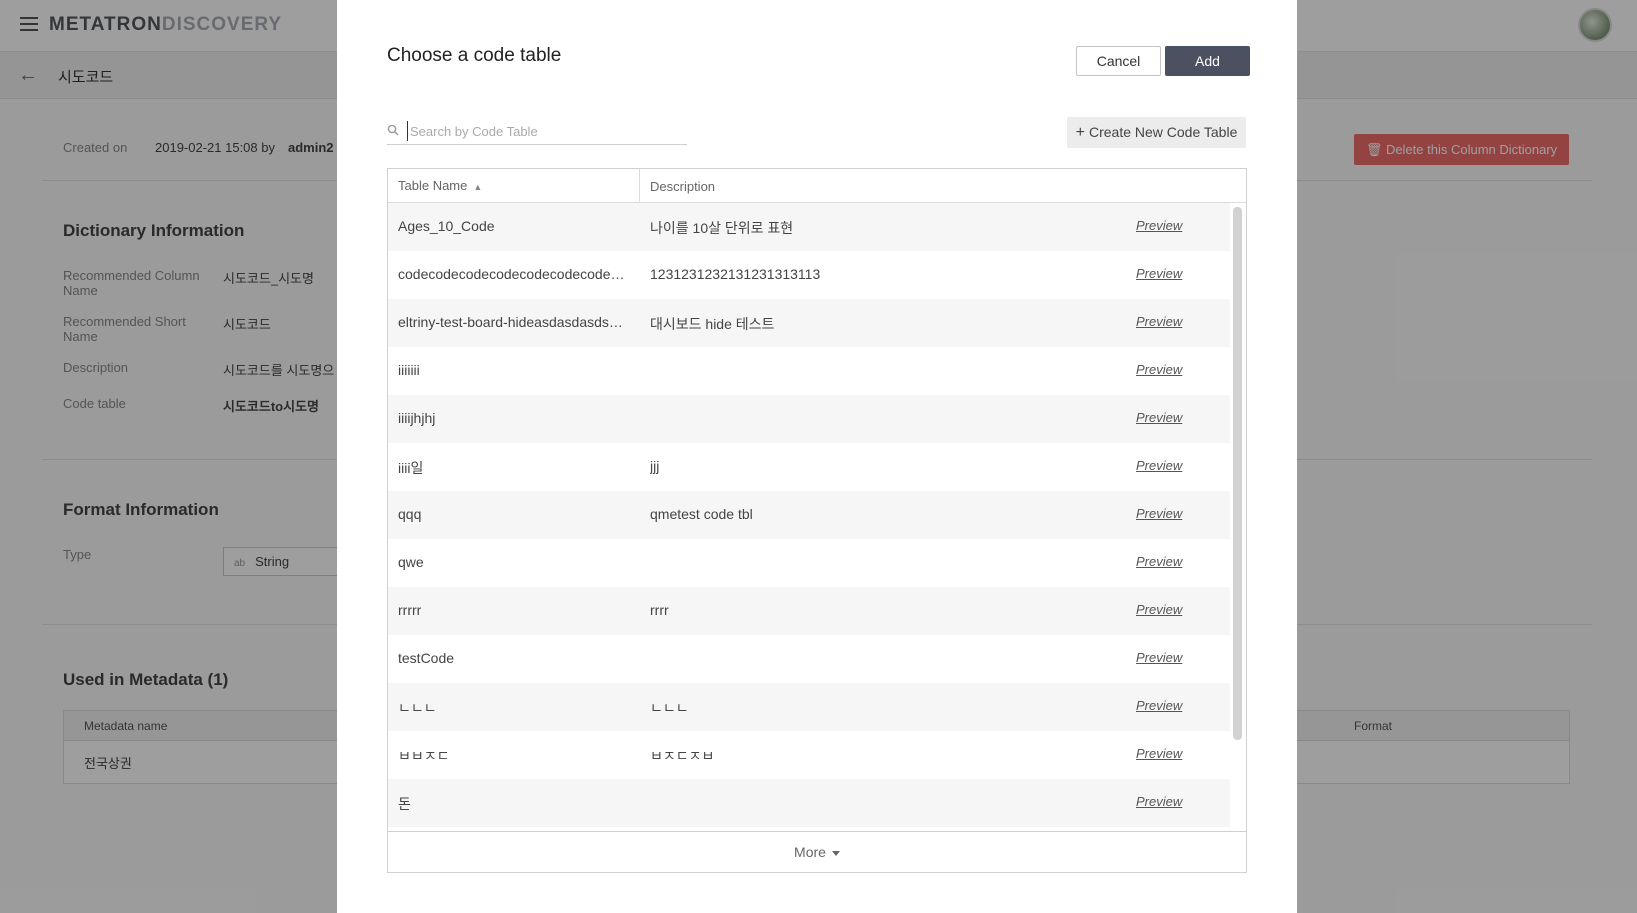 The height and width of the screenshot is (913, 1637). Describe the element at coordinates (809, 515) in the screenshot. I see `table-row: qqq qmetest code tbl Preview` at that location.